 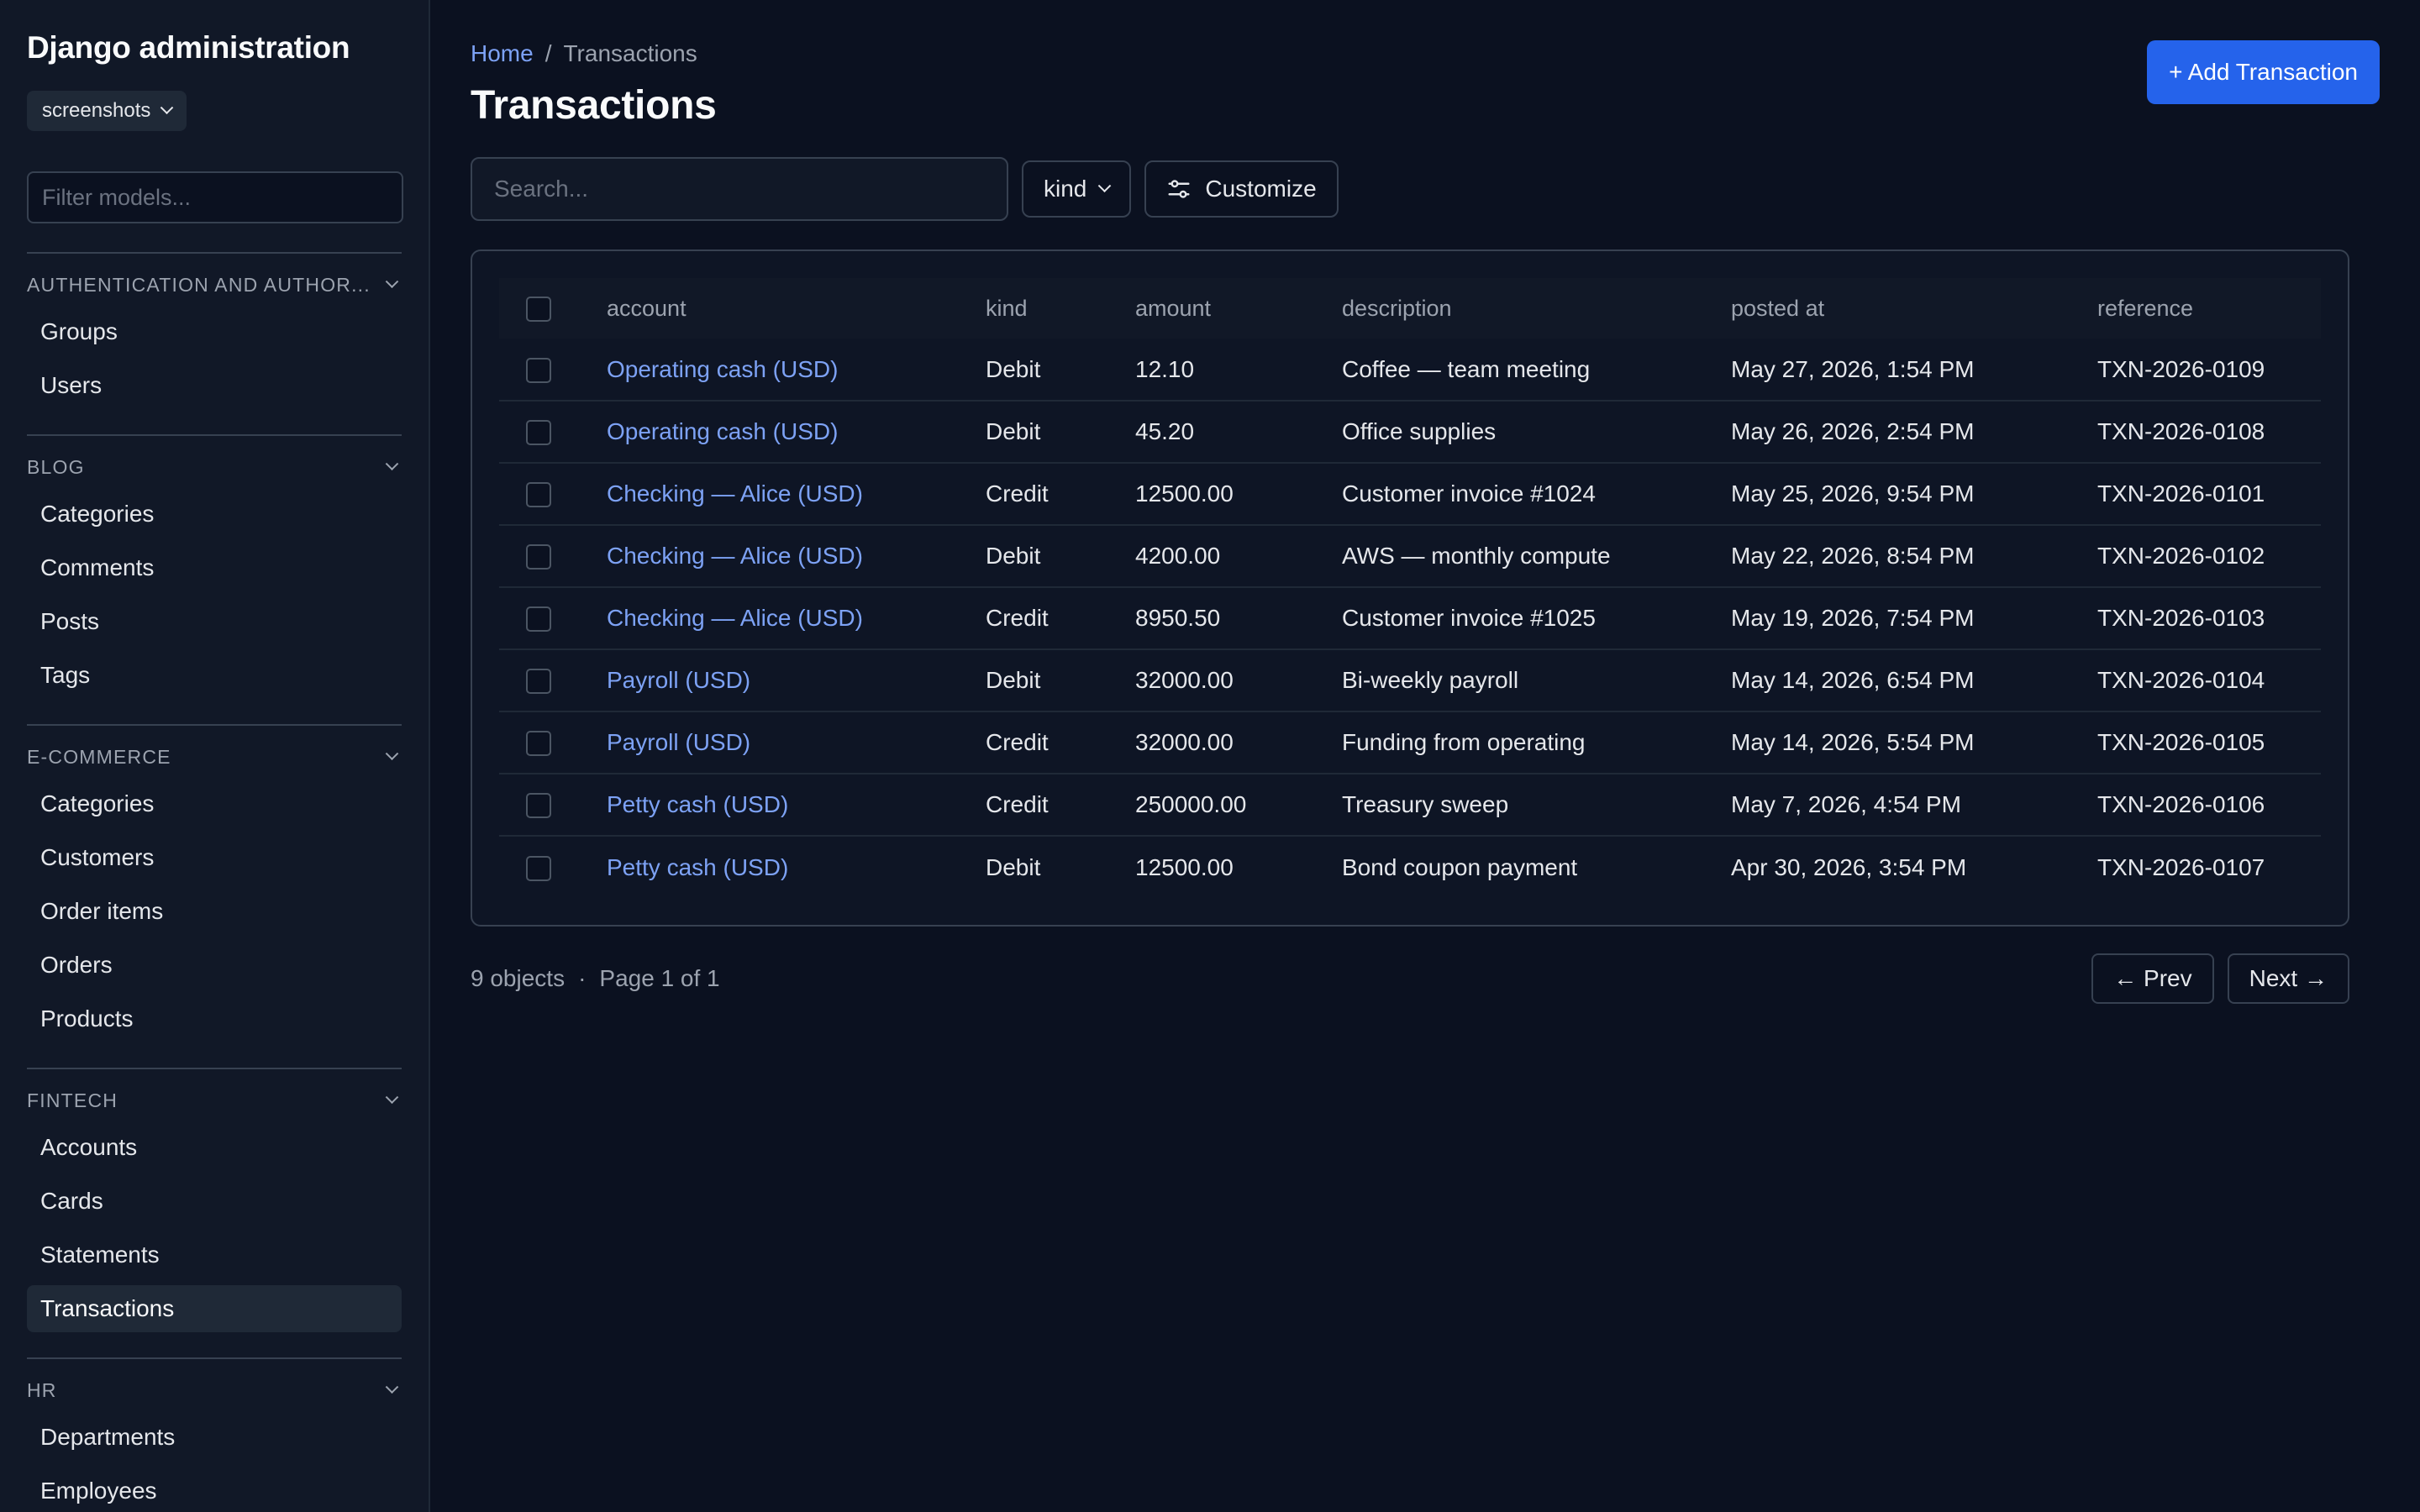 What do you see at coordinates (2209, 493) in the screenshot?
I see `reference-cell: TXN-2026-0101` at bounding box center [2209, 493].